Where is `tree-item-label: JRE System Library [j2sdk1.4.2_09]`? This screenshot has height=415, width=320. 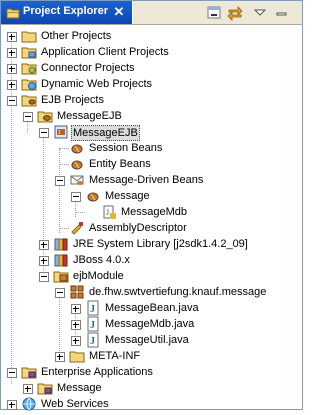 tree-item-label: JRE System Library [j2sdk1.4.2_09] is located at coordinates (160, 244).